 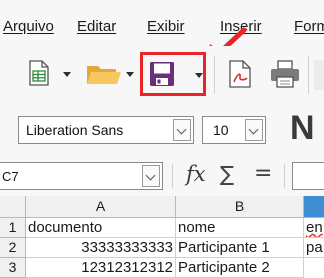 I want to click on font-size-combo: 10, so click(x=234, y=130).